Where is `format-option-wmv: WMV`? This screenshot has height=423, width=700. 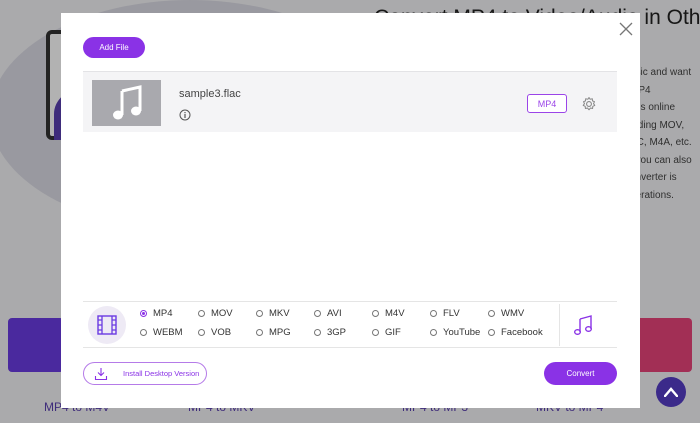
format-option-wmv: WMV is located at coordinates (517, 313).